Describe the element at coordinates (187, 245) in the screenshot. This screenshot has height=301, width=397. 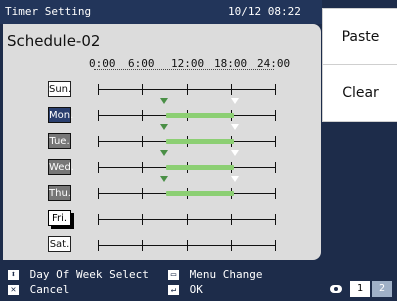
I see `timeline-sat` at that location.